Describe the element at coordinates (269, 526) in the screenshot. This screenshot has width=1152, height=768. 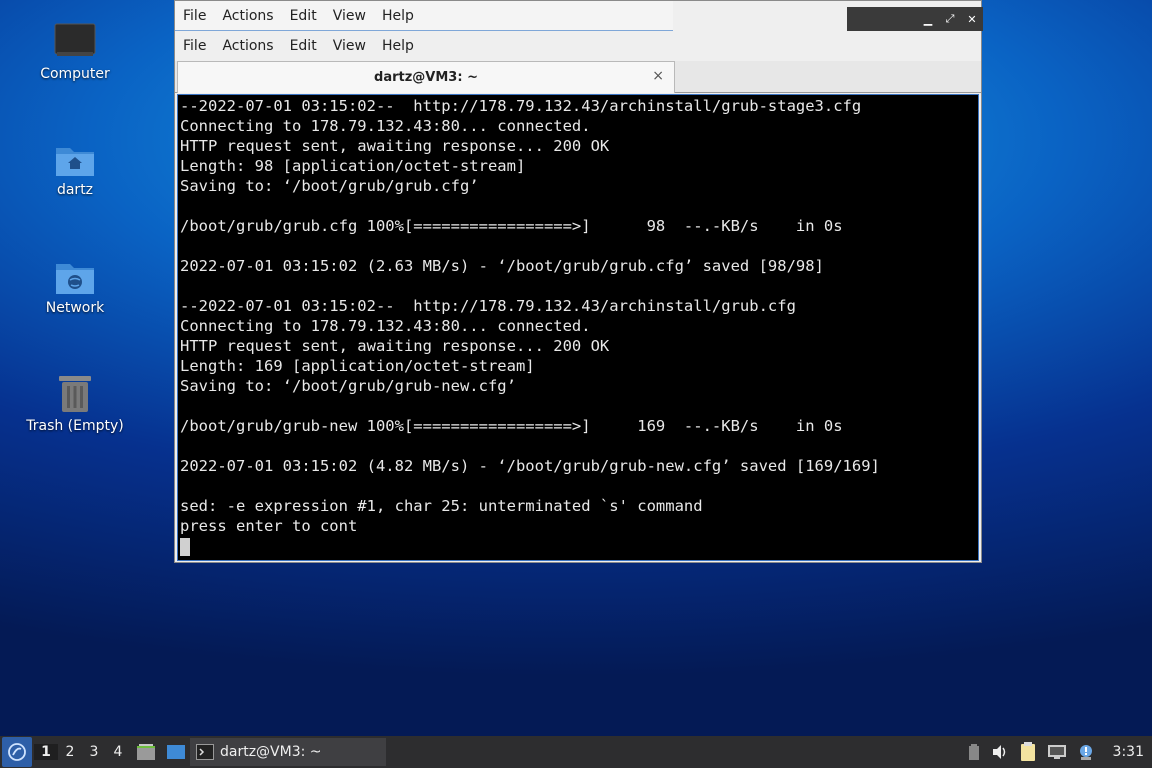
I see `terminal-line: press enter to cont` at that location.